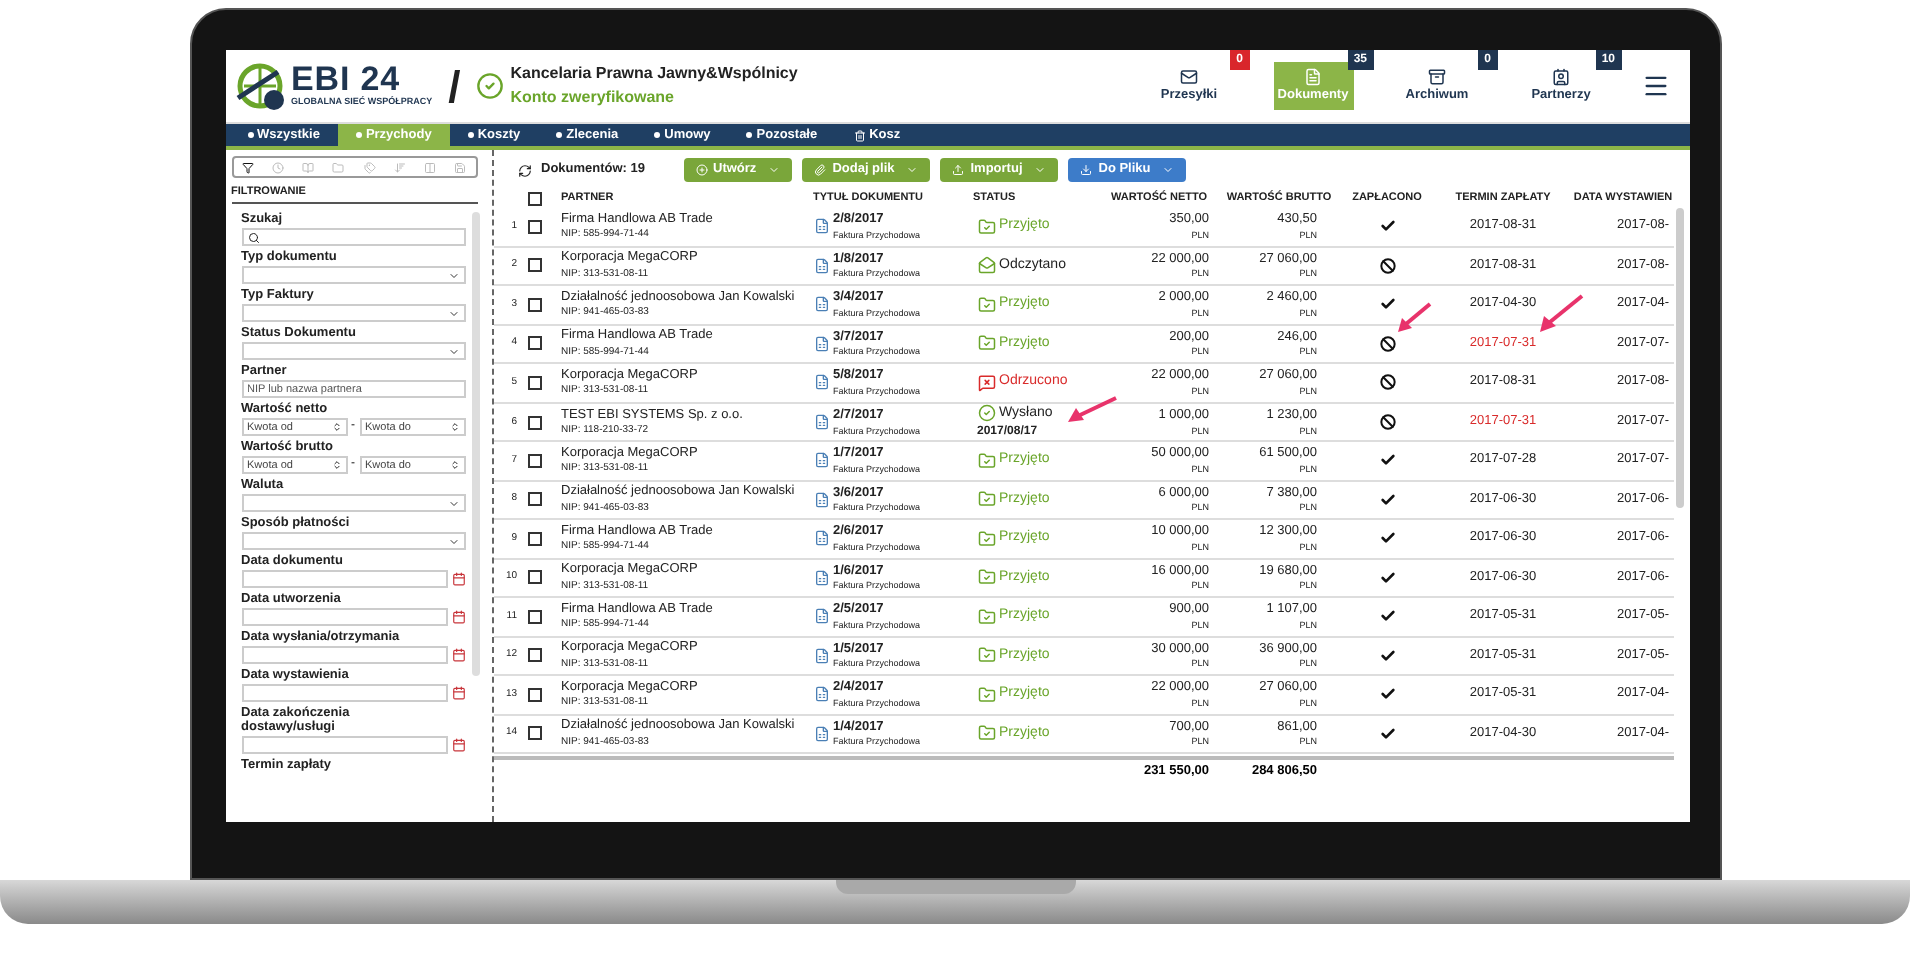 Image resolution: width=1910 pixels, height=980 pixels. I want to click on trash-icon, so click(859, 135).